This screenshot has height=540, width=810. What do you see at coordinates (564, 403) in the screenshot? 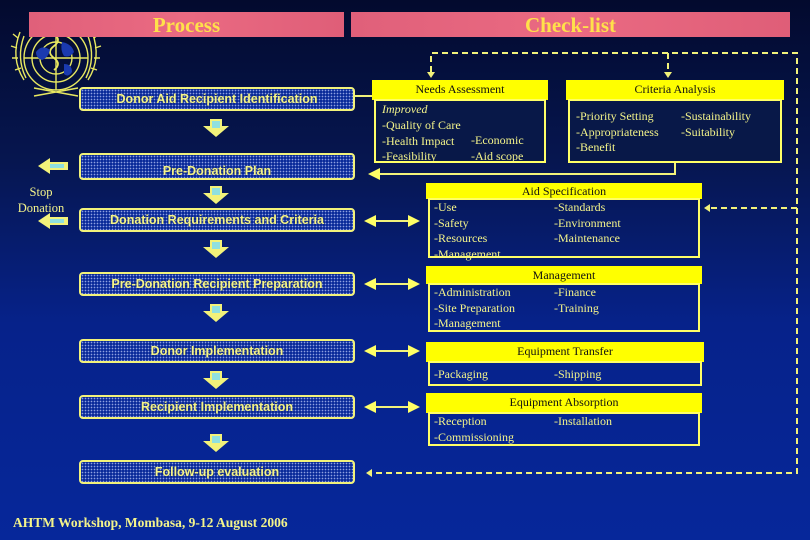
I see `equipment-absorption-title: Equipment Absorption` at bounding box center [564, 403].